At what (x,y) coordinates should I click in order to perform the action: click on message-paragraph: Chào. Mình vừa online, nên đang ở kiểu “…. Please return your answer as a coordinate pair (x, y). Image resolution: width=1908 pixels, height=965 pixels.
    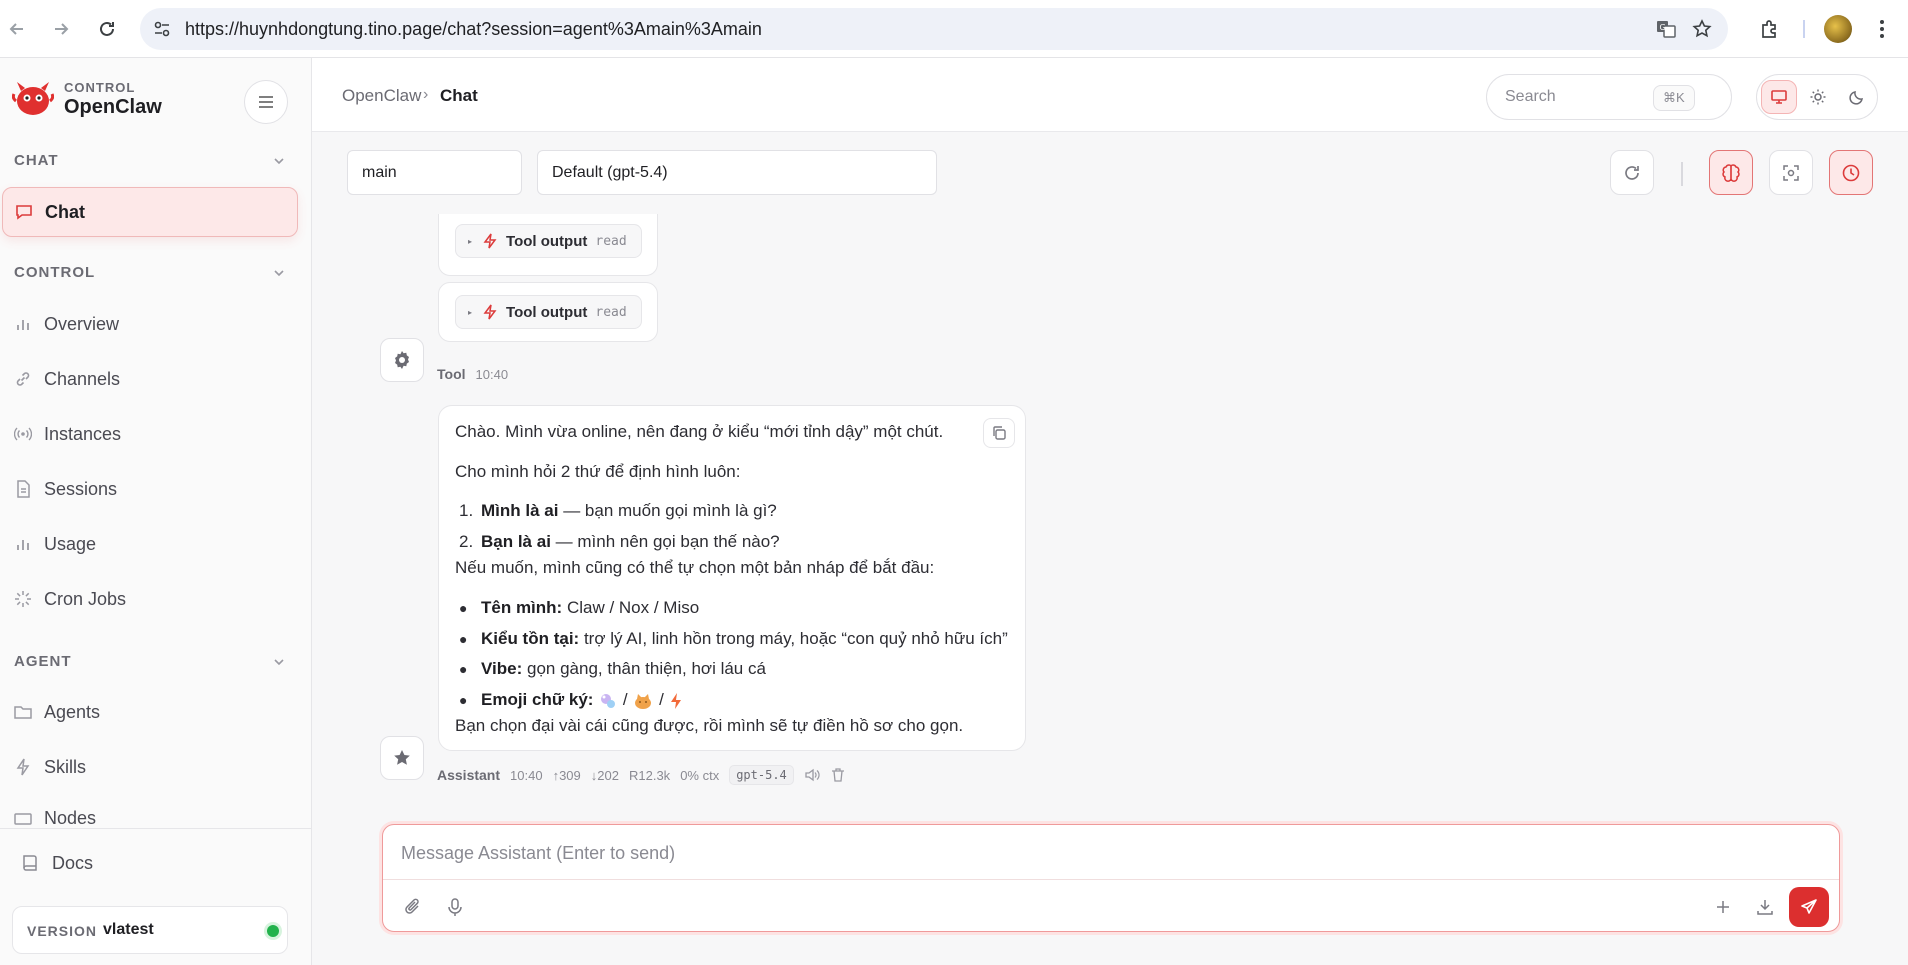
    Looking at the image, I should click on (699, 431).